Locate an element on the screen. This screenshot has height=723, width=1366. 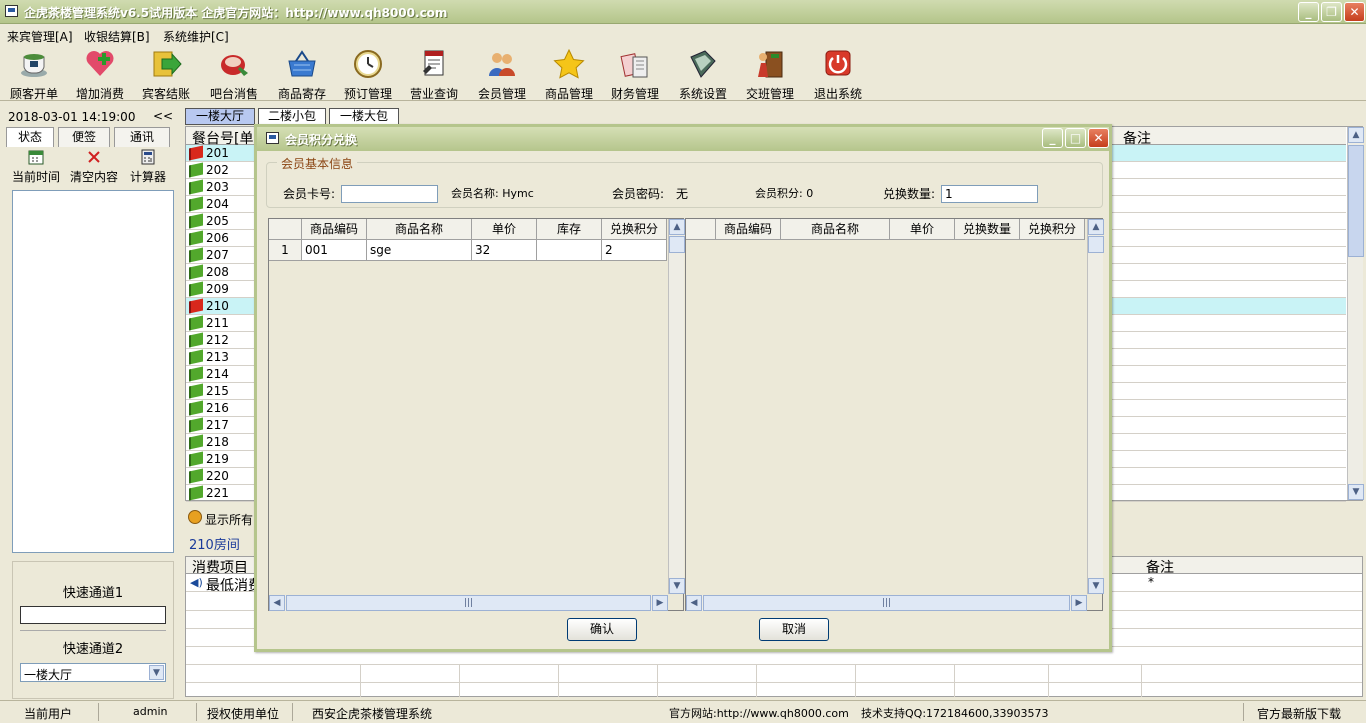
website-link: 官方网站:http://www.qh8000.com is located at coordinates (759, 713).